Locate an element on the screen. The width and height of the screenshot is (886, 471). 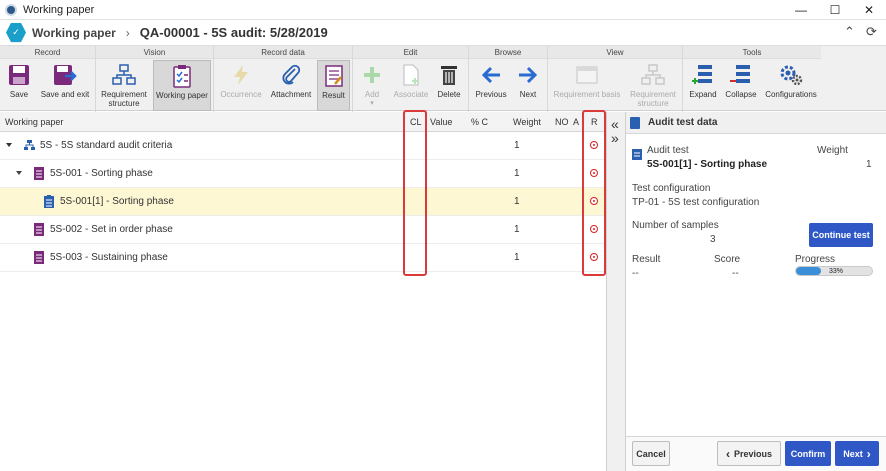
expand-button: Expand is located at coordinates (703, 85).